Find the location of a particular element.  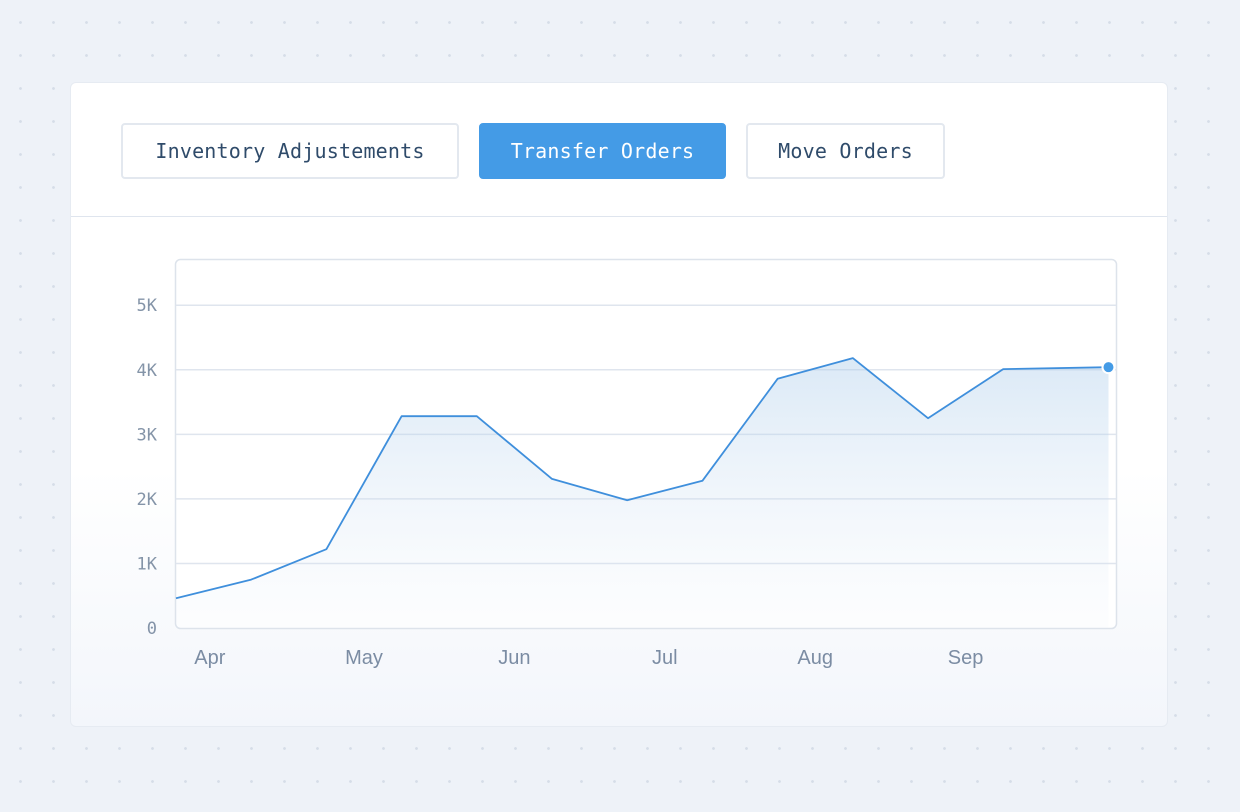

y-tick-label: 3K is located at coordinates (147, 435).